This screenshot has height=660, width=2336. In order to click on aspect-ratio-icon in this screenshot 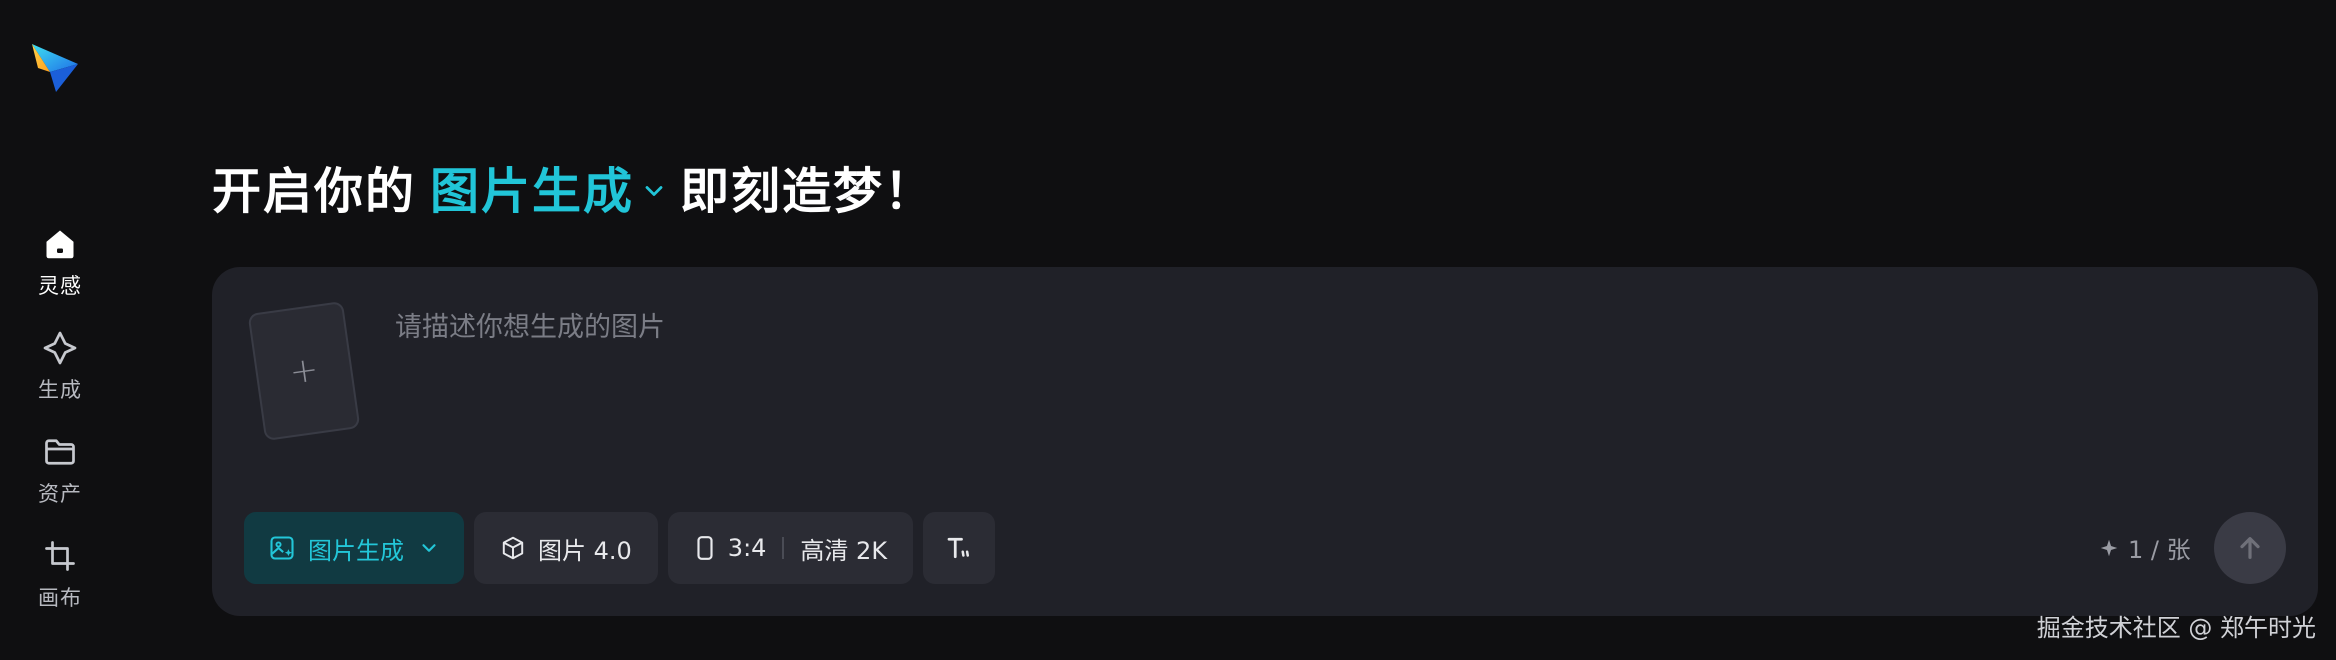, I will do `click(705, 548)`.